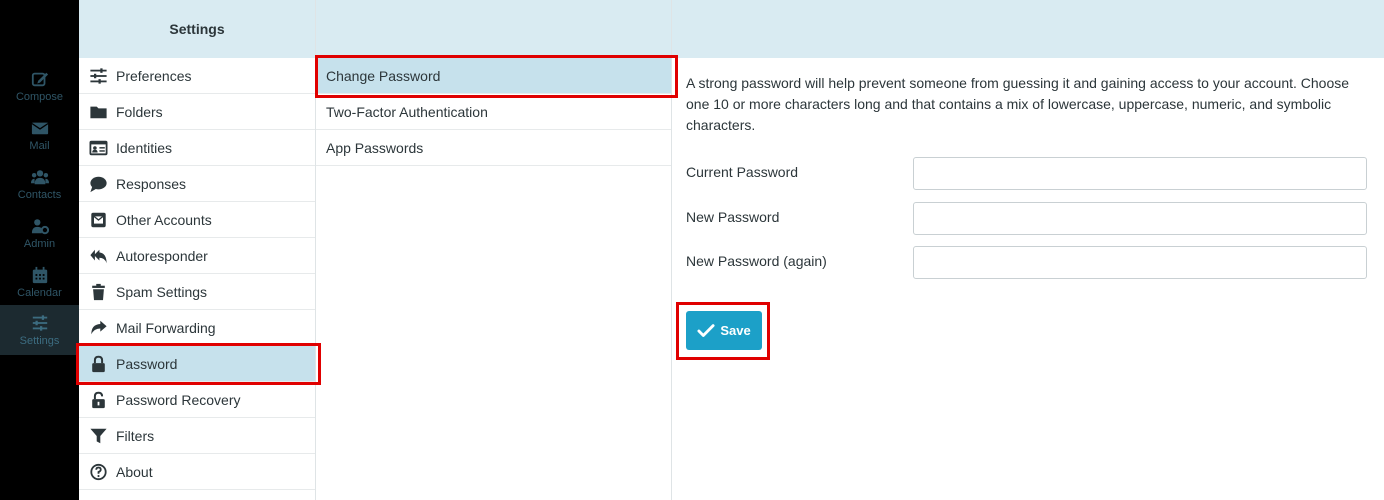 The width and height of the screenshot is (1384, 500). Describe the element at coordinates (162, 255) in the screenshot. I see `settings-item-label: Autoresponder` at that location.